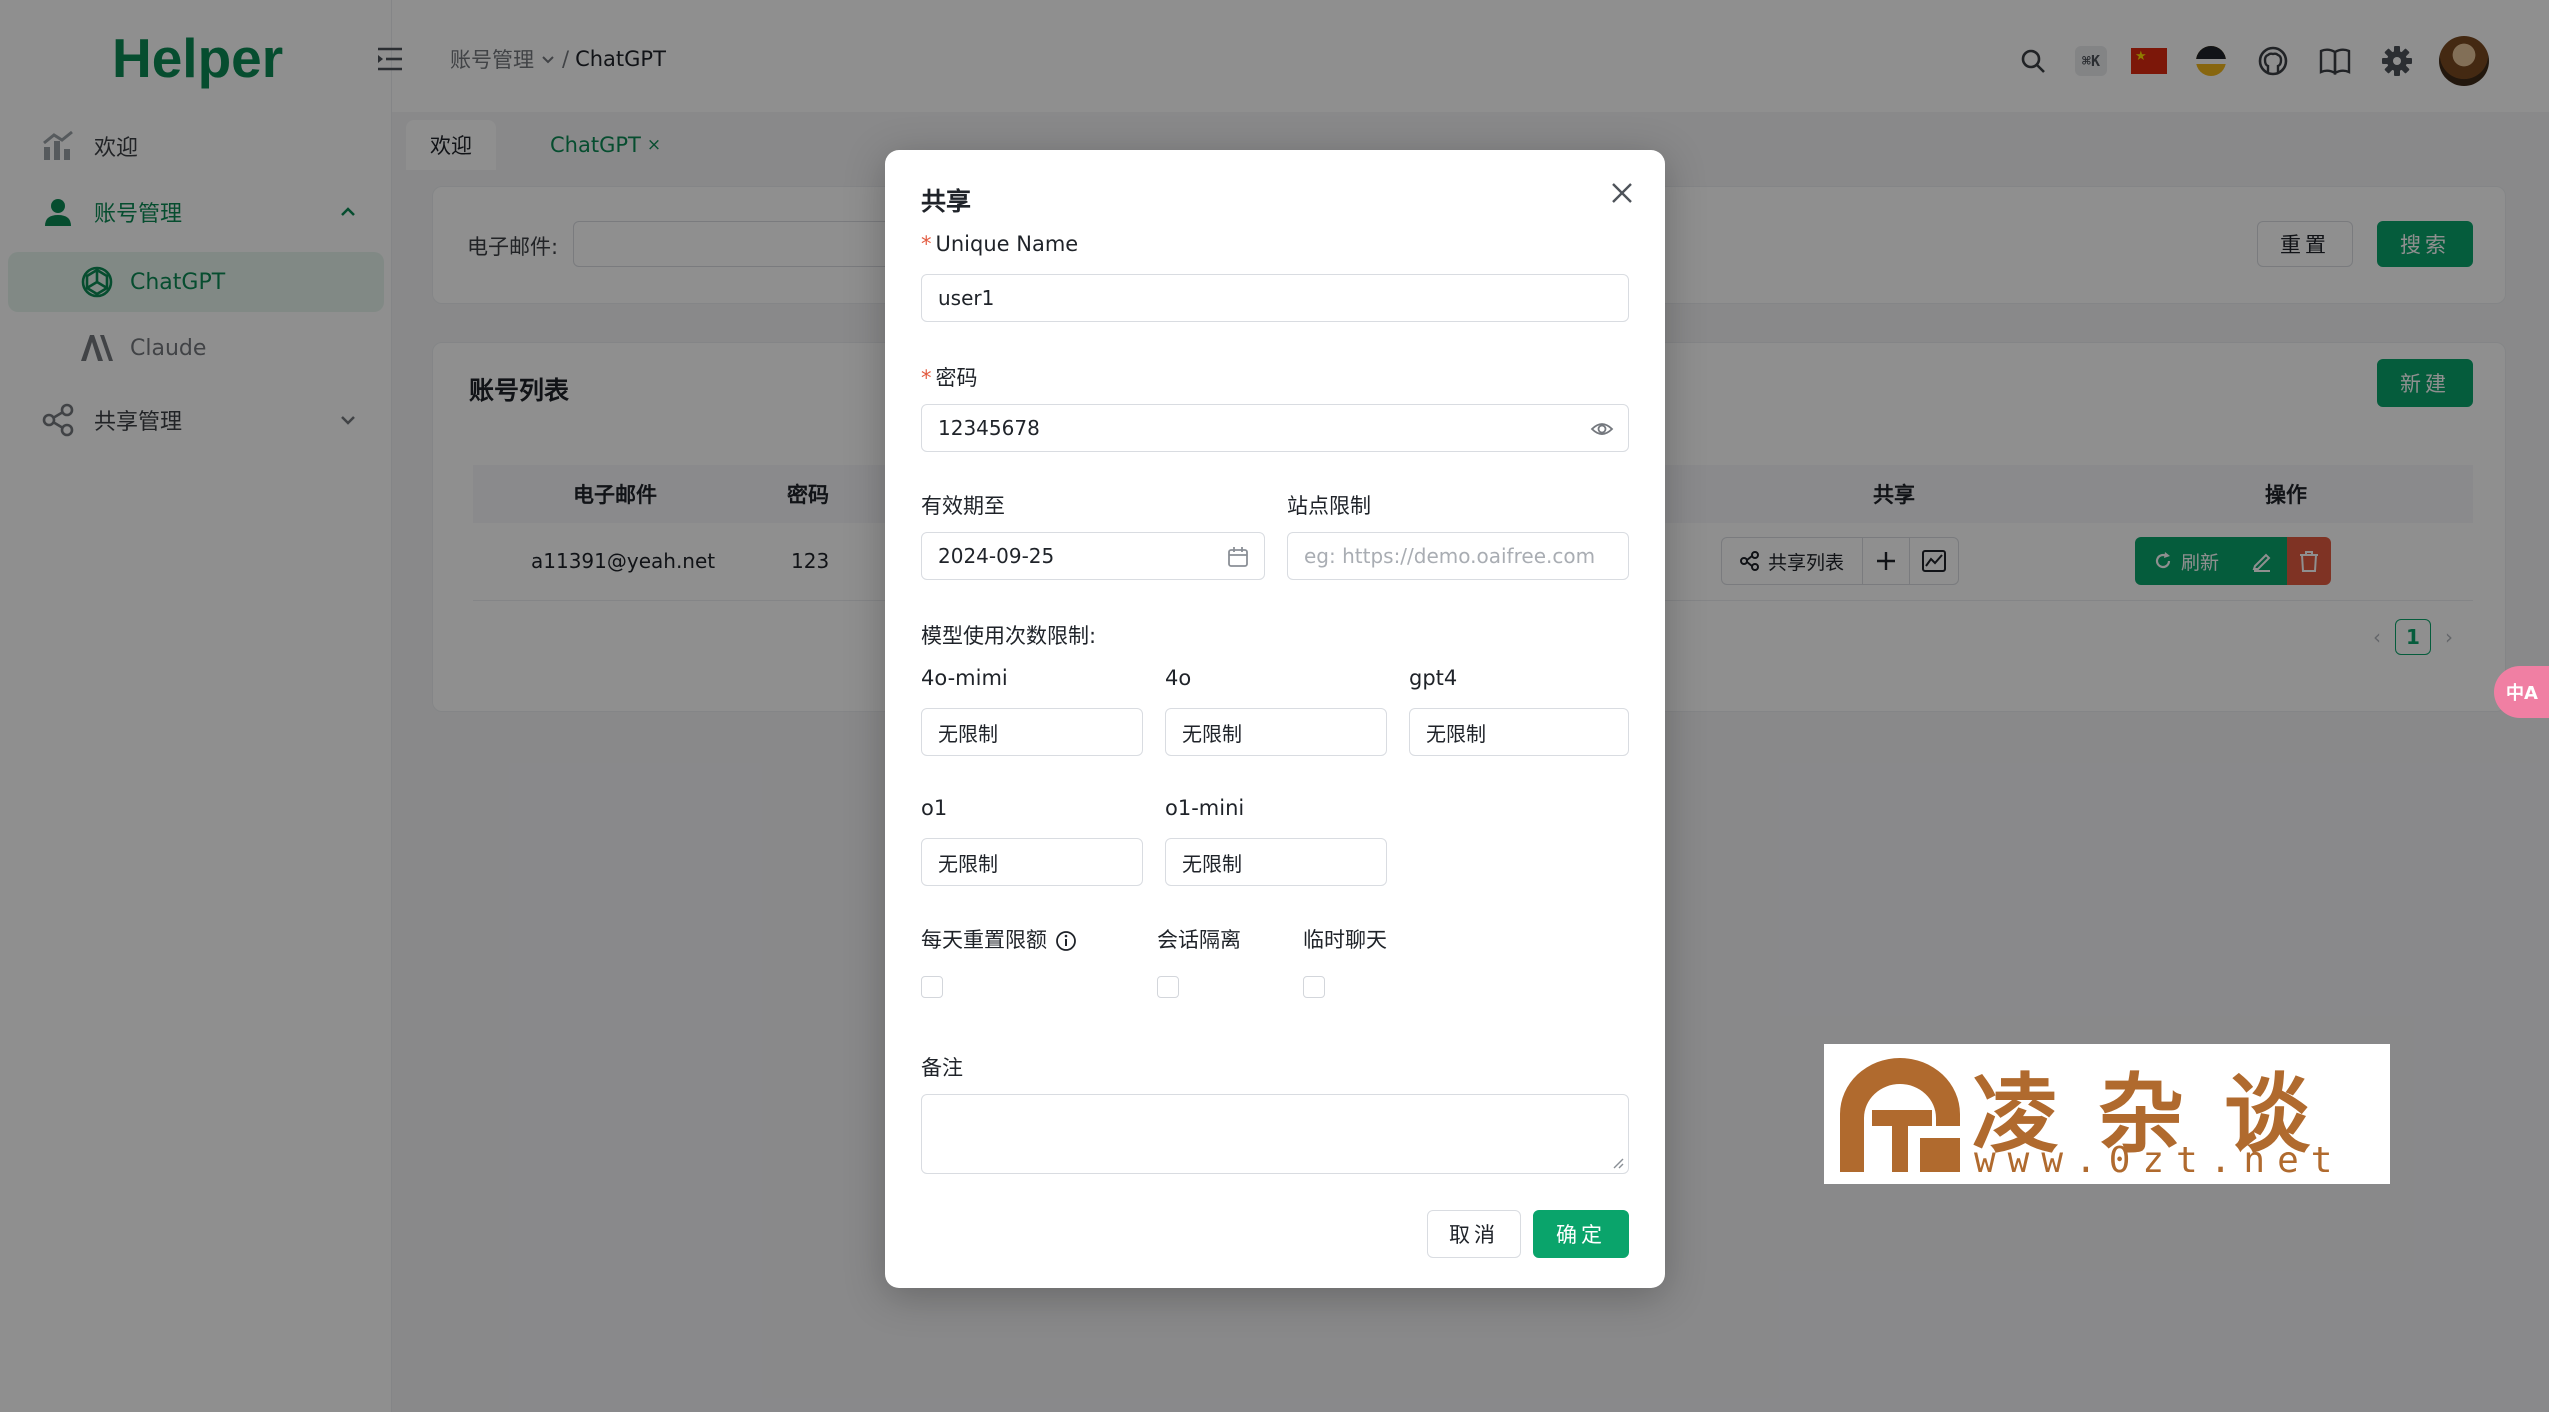  I want to click on session-isolation-checkbox, so click(1168, 987).